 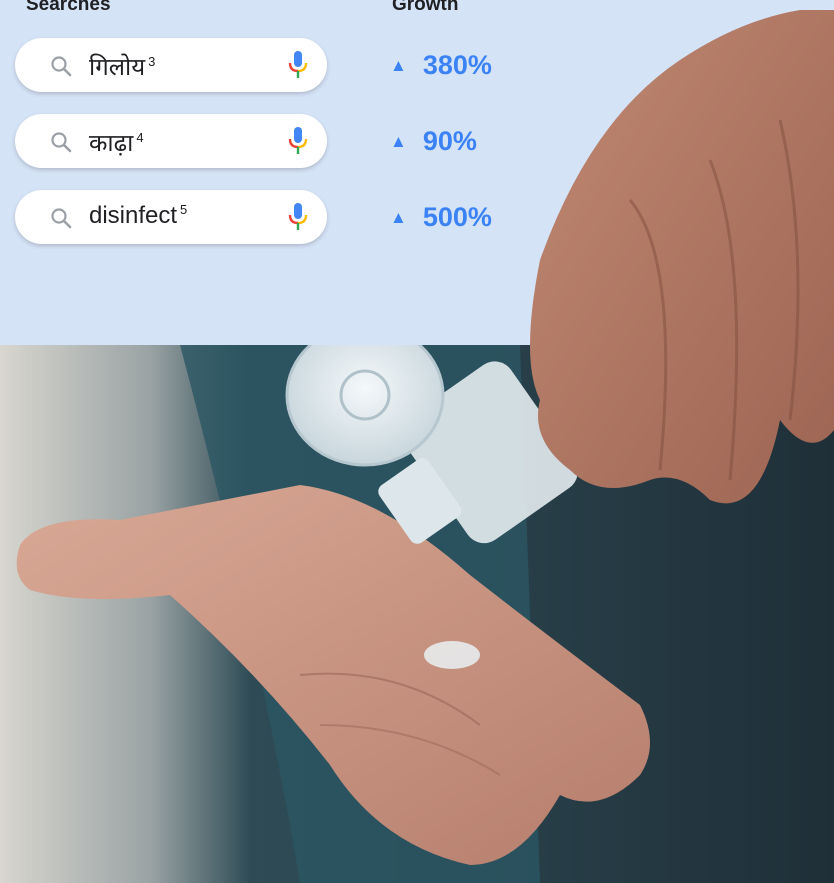 I want to click on footnote-marker: 5, so click(x=184, y=209).